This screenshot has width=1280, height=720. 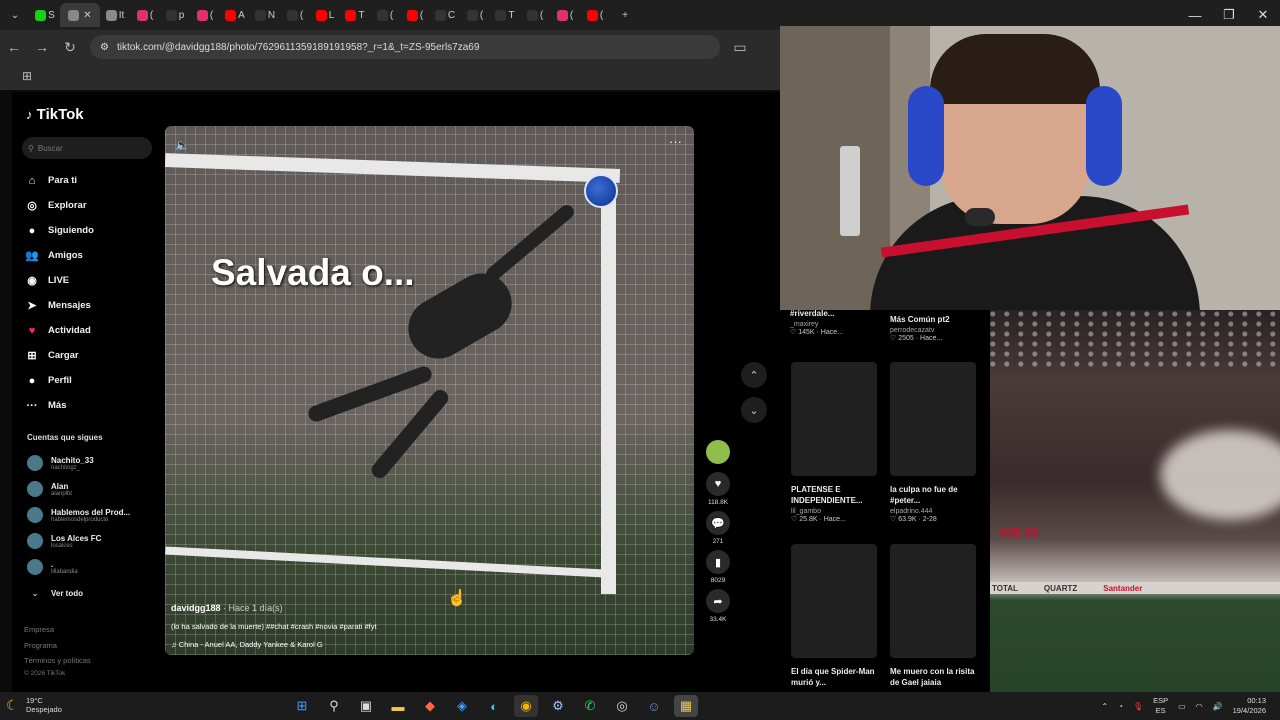 I want to click on following-account: Los Alces FC losalces, so click(x=78, y=541).